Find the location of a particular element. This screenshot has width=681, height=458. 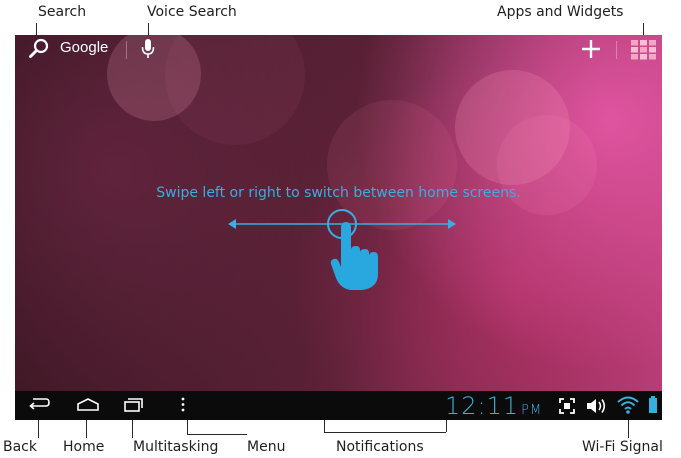

callout-apps-widgets: Apps and Widgets is located at coordinates (560, 12).